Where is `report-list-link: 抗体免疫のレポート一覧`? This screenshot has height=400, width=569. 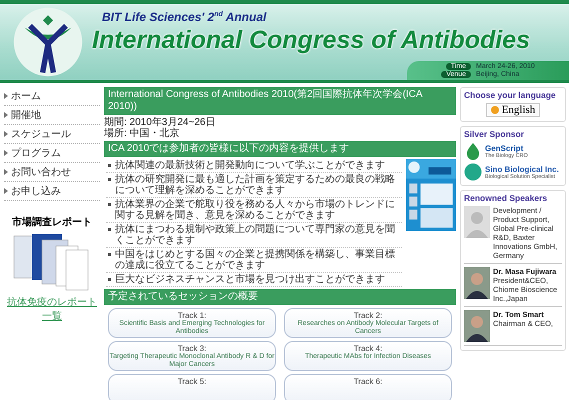 report-list-link: 抗体免疫のレポート一覧 is located at coordinates (52, 309).